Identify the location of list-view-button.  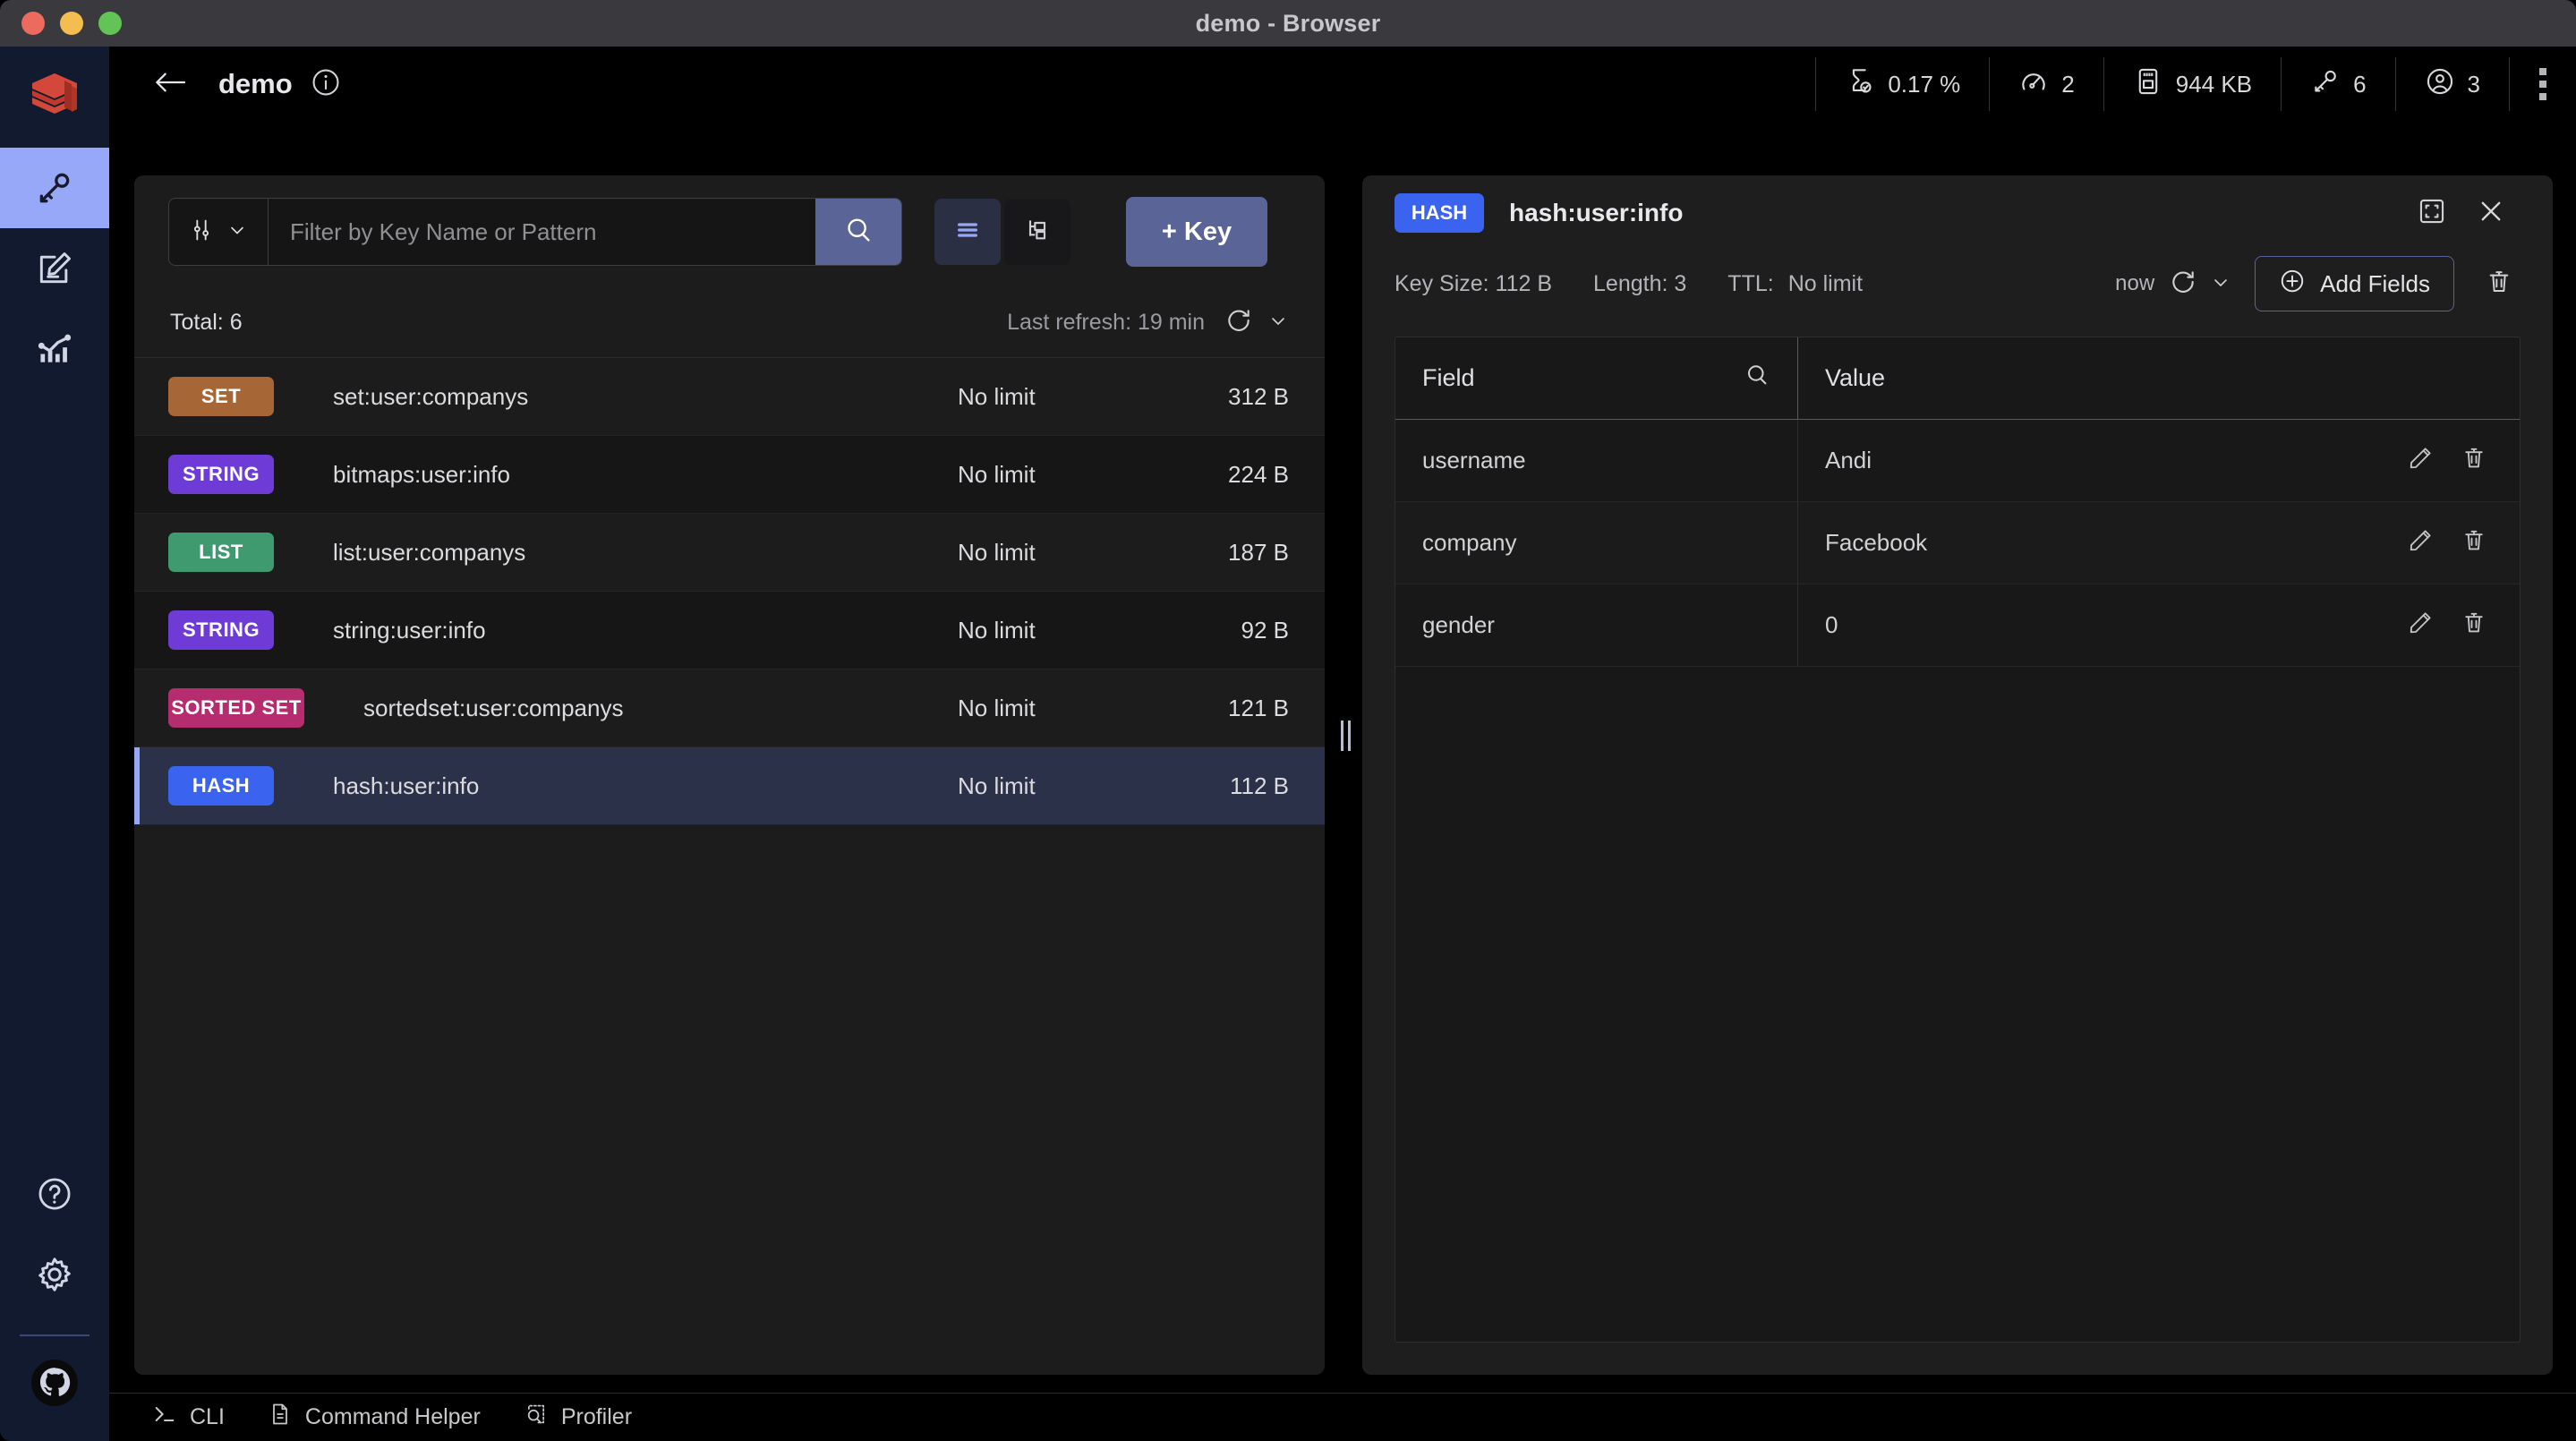
(967, 232).